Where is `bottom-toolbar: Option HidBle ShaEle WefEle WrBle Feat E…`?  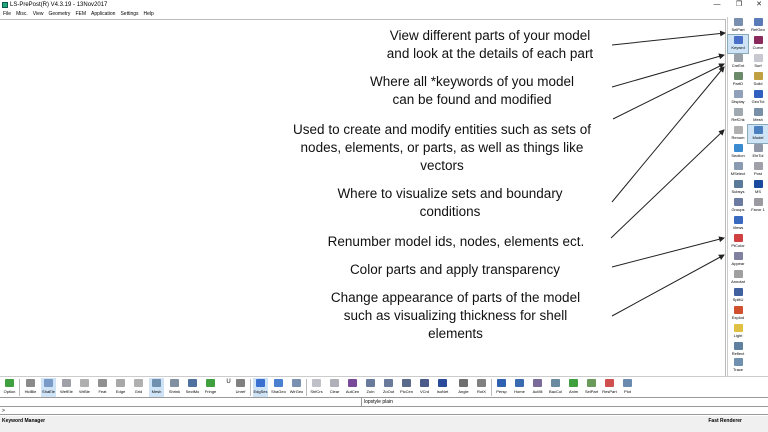
bottom-toolbar: Option HidBle ShaEle WefEle WrBle Feat E… is located at coordinates (384, 386).